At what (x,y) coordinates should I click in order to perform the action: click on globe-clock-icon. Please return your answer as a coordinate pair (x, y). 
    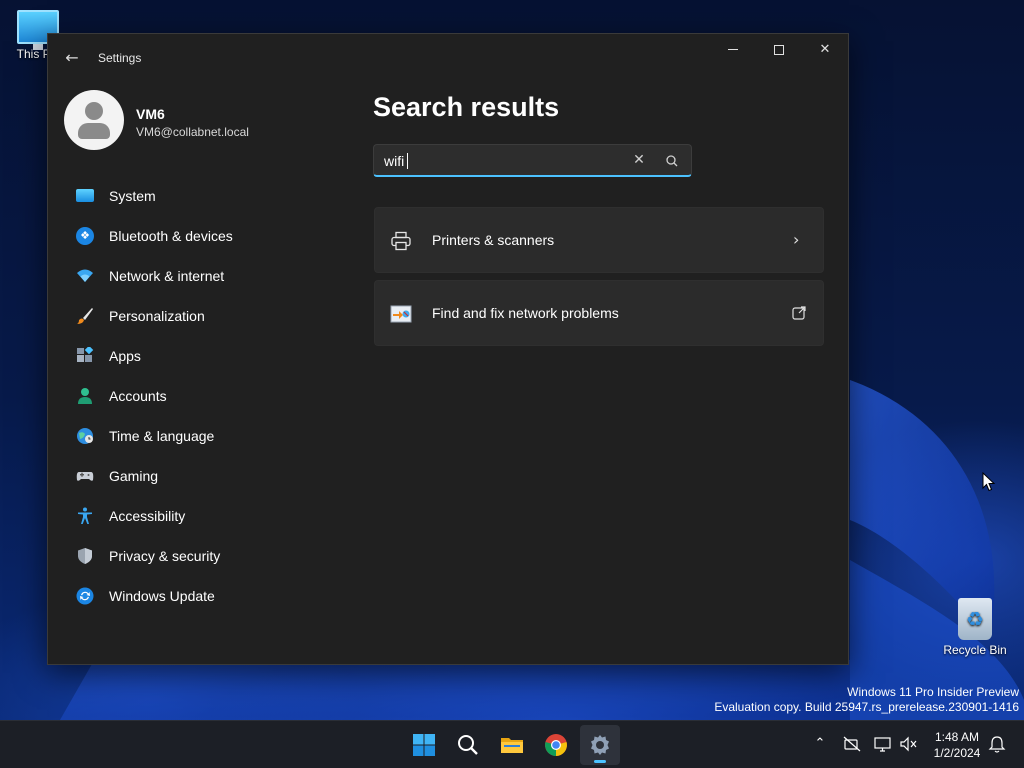
    Looking at the image, I should click on (85, 436).